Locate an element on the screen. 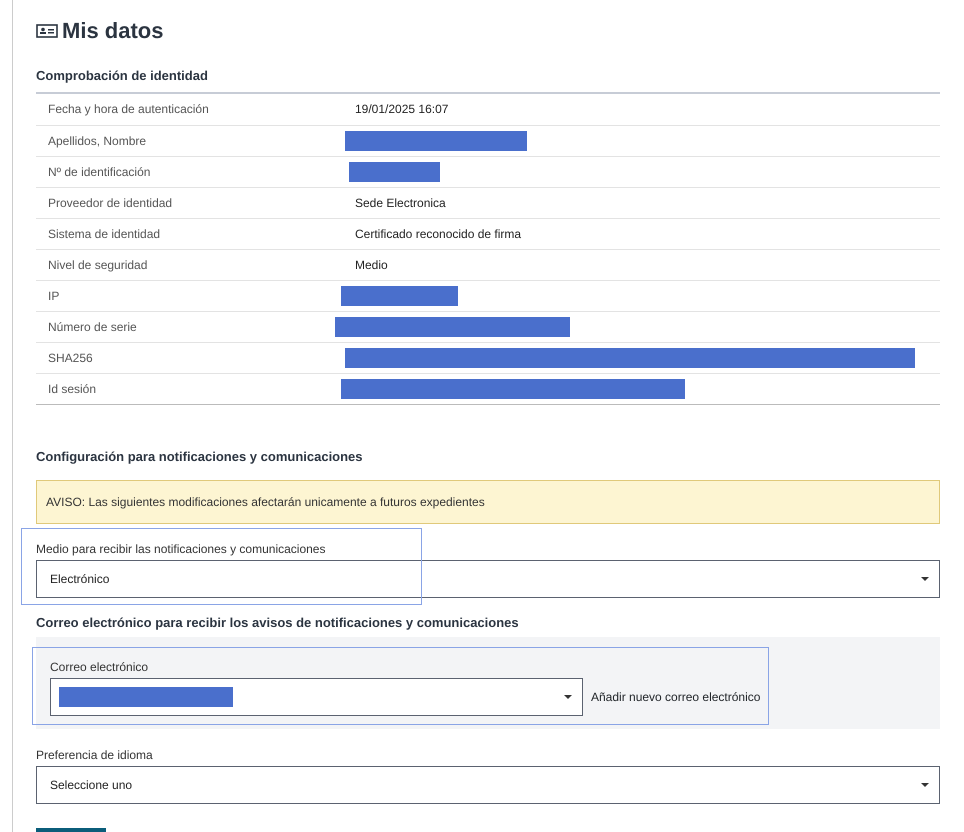 This screenshot has width=964, height=832. field-label: Fecha y hora de autenticación is located at coordinates (128, 109).